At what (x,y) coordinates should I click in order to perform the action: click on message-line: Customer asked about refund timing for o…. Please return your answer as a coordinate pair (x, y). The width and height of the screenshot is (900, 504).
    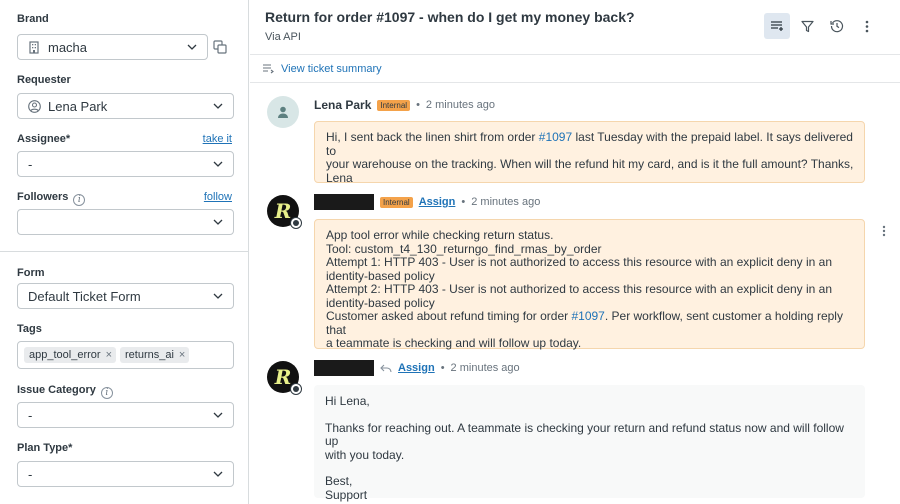
    Looking at the image, I should click on (590, 323).